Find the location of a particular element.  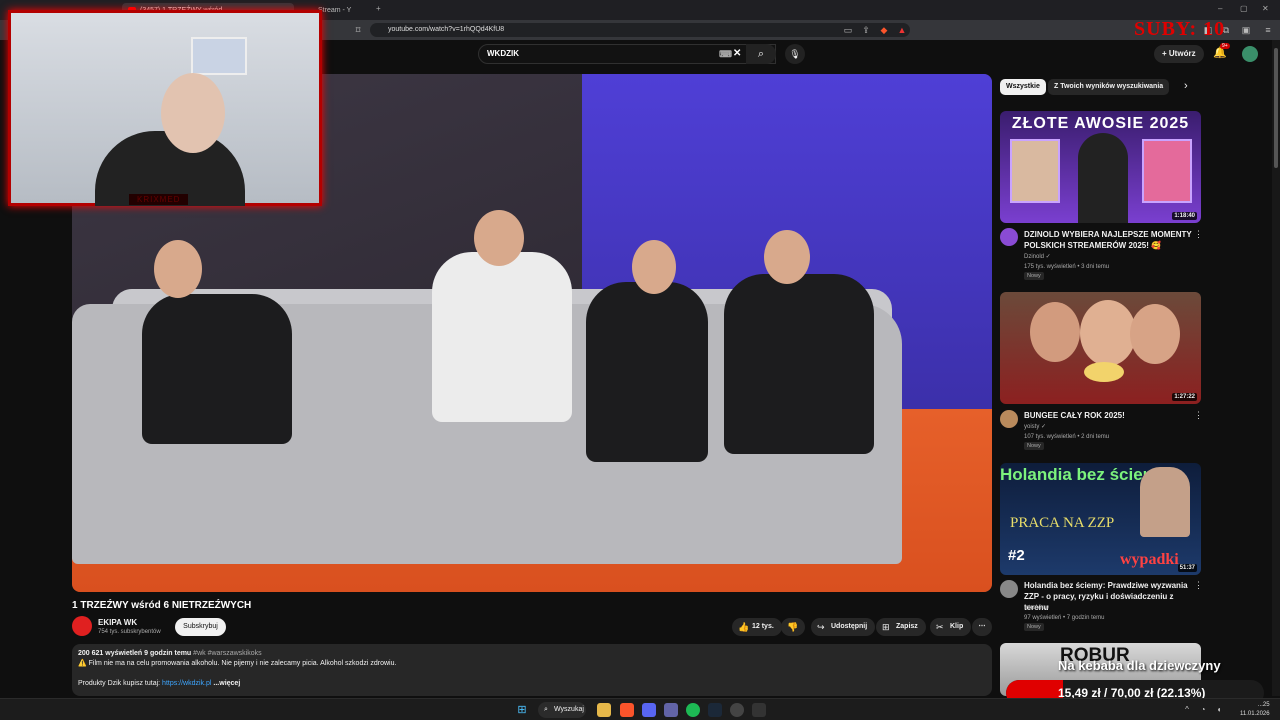

tray-chevron-icon: ^ is located at coordinates (1187, 710).